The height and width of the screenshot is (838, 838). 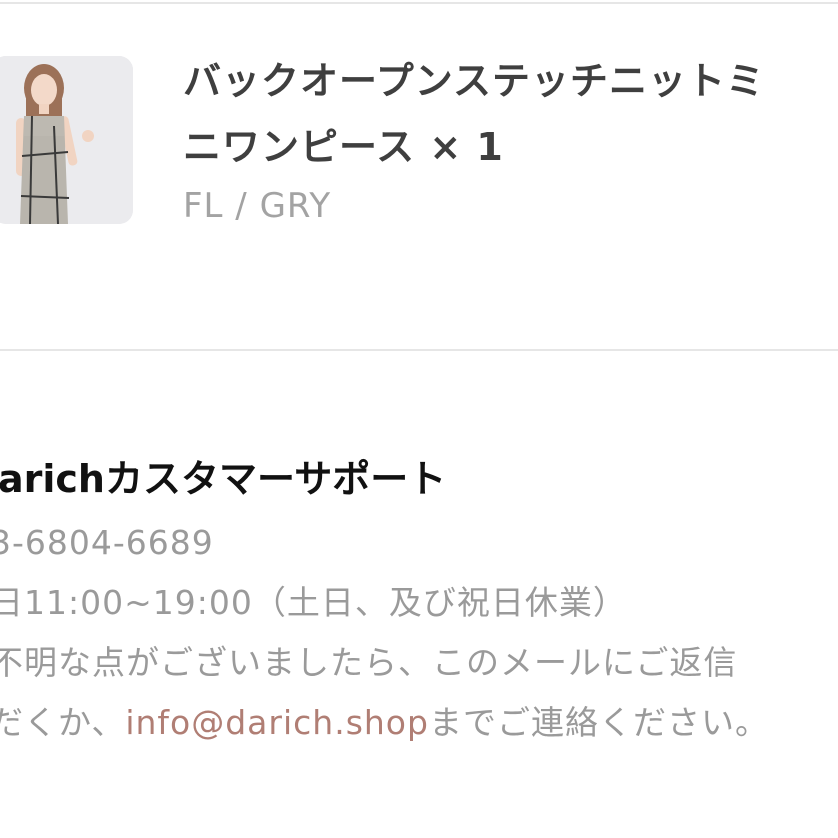 What do you see at coordinates (369, 662) in the screenshot?
I see `support-message-line1: 不明な点がございましたら、このメールにご返信` at bounding box center [369, 662].